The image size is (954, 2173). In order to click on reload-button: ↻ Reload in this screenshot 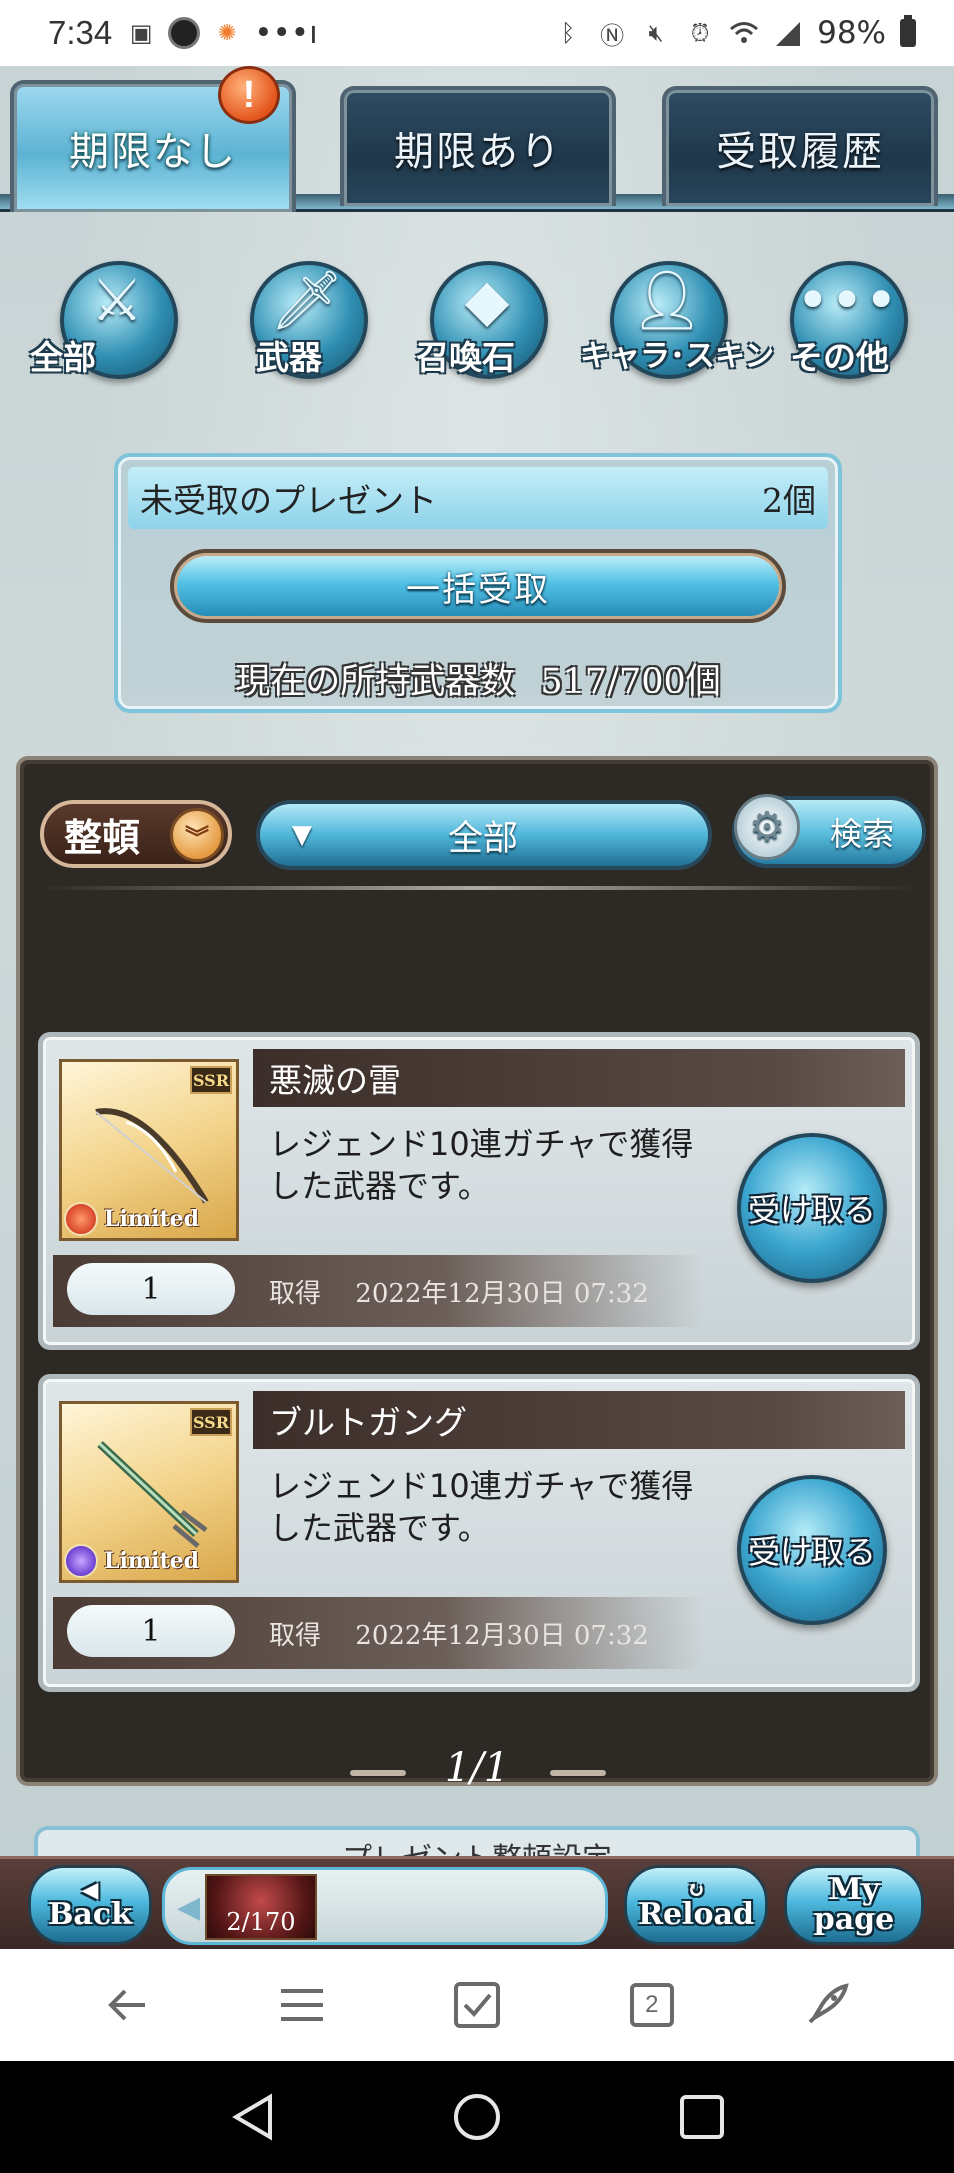, I will do `click(696, 1905)`.